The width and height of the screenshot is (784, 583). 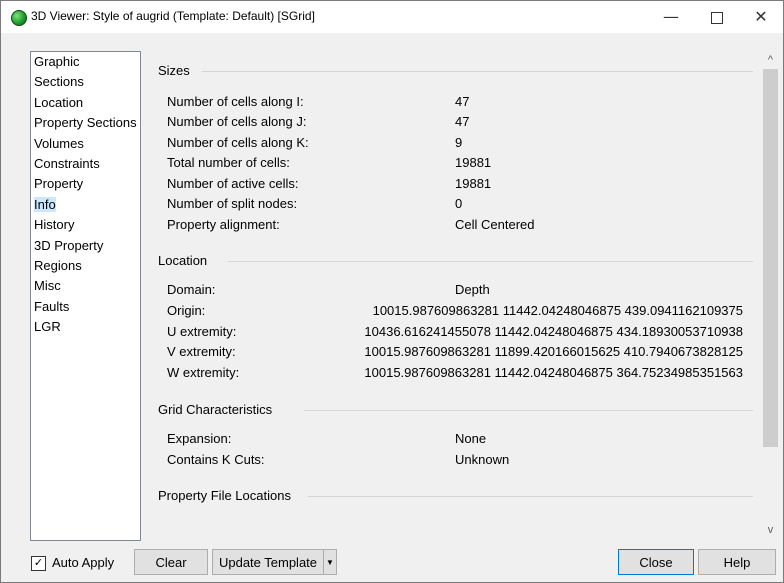 What do you see at coordinates (224, 495) in the screenshot?
I see `section-title-property-file-locations: Property File Locations` at bounding box center [224, 495].